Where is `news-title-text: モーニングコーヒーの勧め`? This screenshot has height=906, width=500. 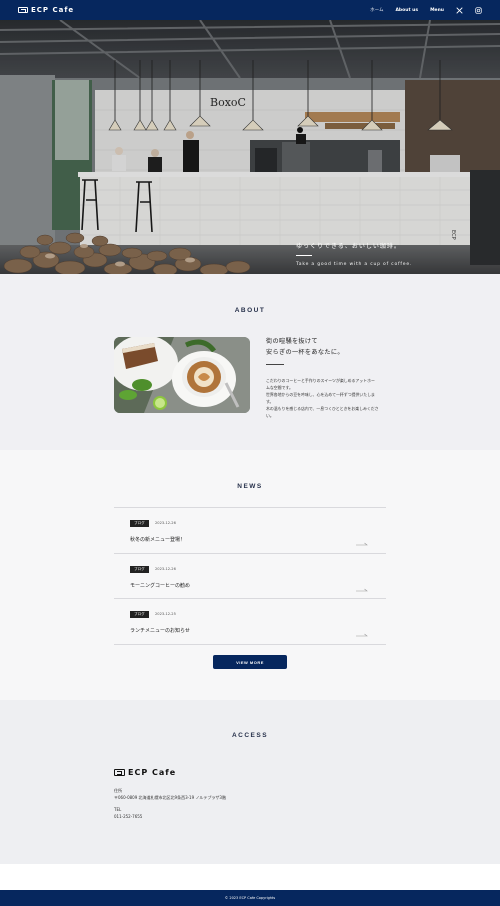 news-title-text: モーニングコーヒーの勧め is located at coordinates (160, 585).